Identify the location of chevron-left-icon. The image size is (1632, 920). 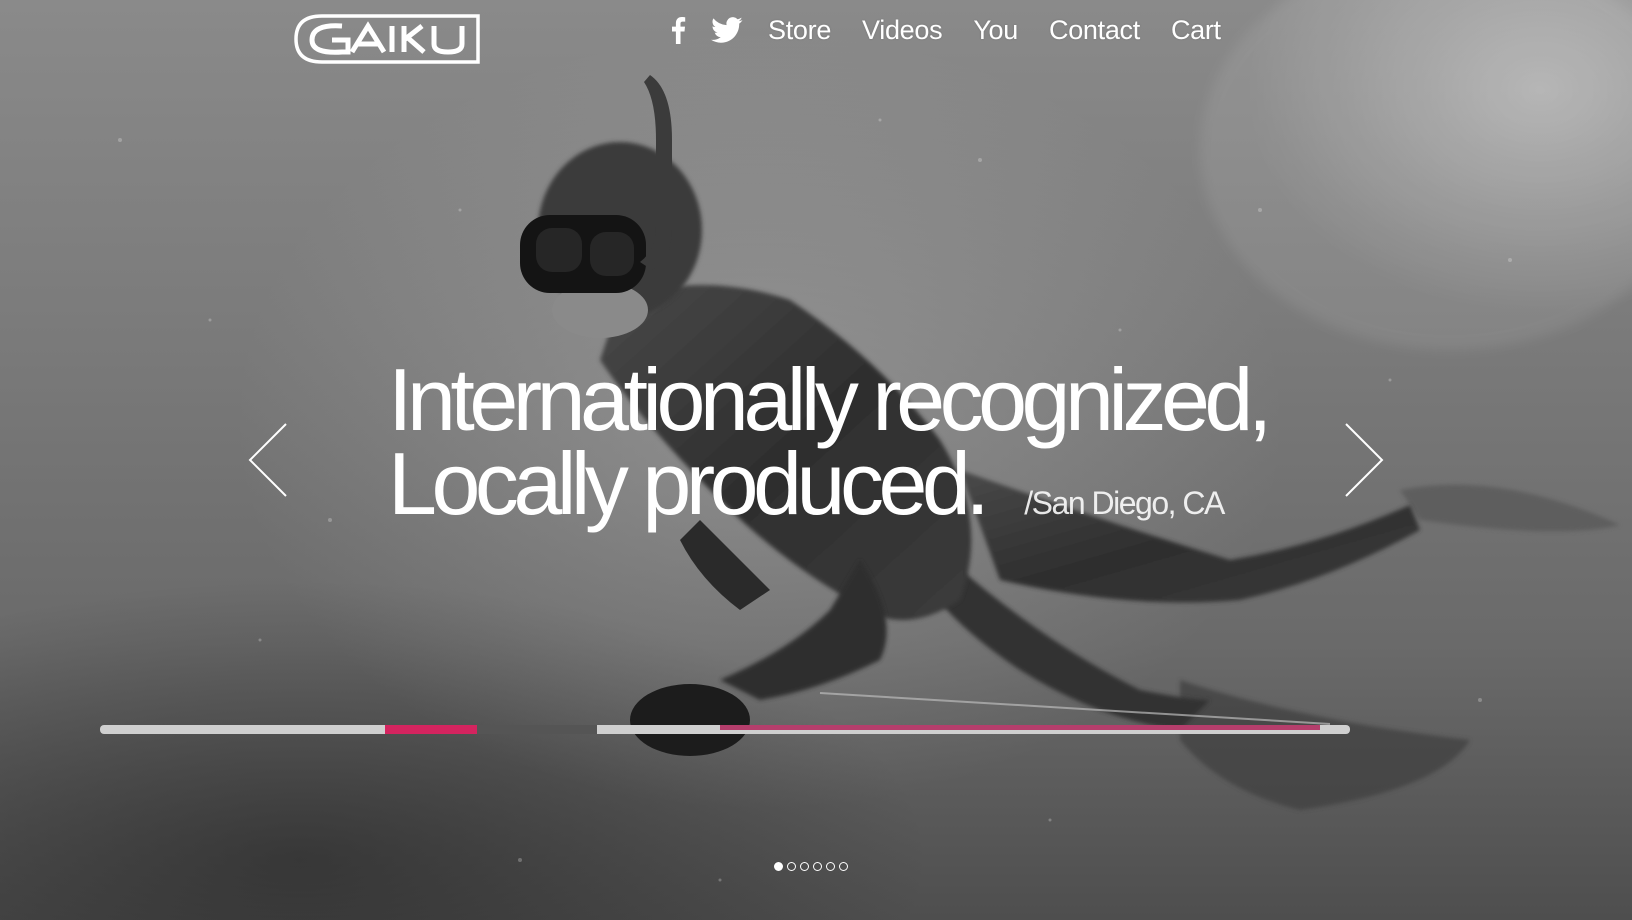
(268, 460).